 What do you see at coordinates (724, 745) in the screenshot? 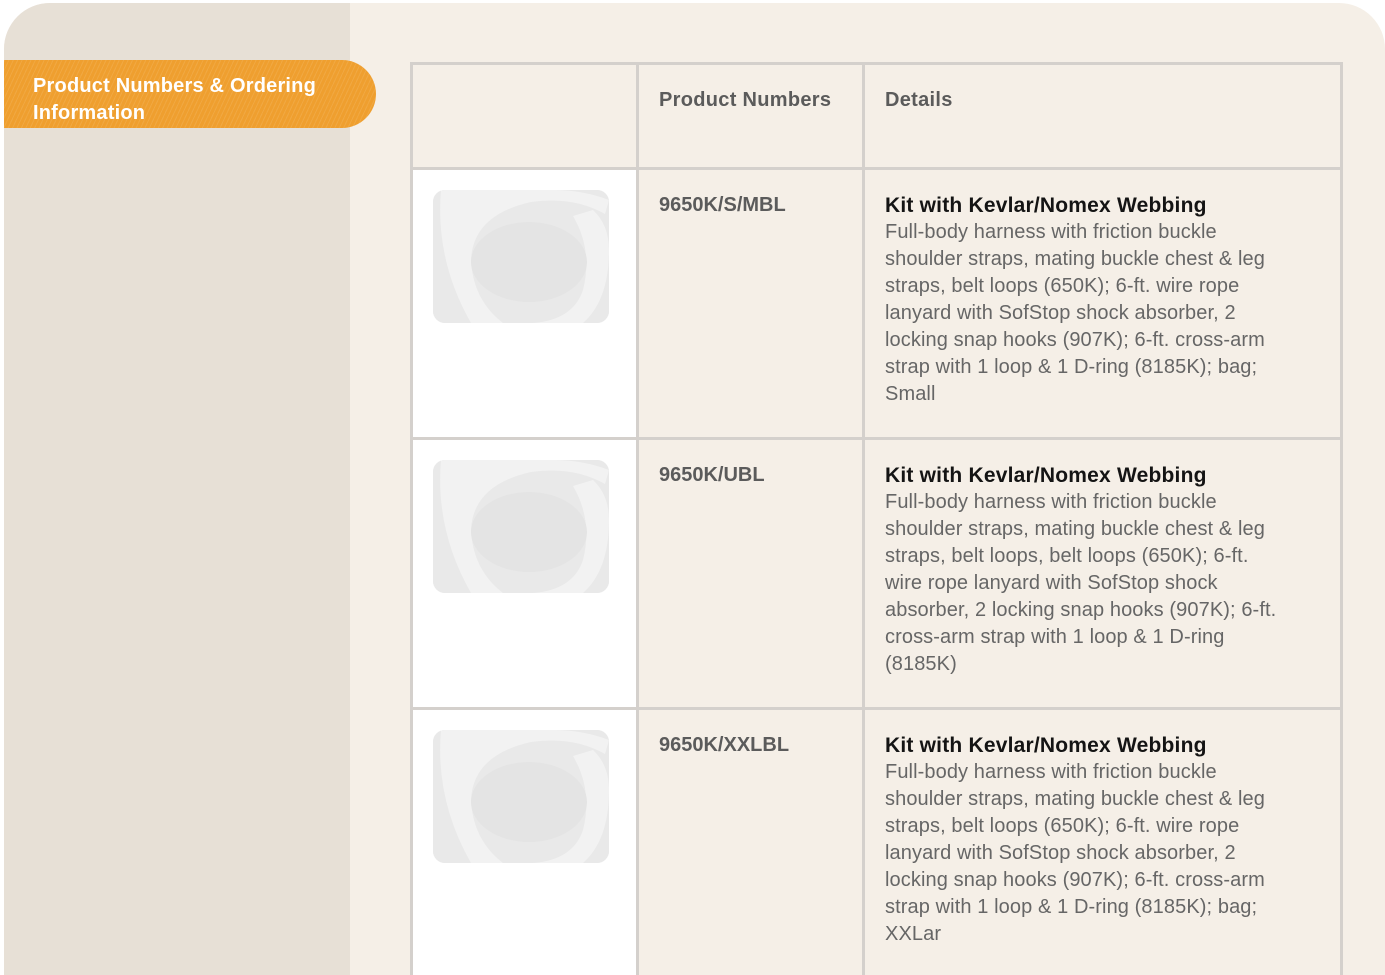
I see `product-number: 9650K/XXLBL` at bounding box center [724, 745].